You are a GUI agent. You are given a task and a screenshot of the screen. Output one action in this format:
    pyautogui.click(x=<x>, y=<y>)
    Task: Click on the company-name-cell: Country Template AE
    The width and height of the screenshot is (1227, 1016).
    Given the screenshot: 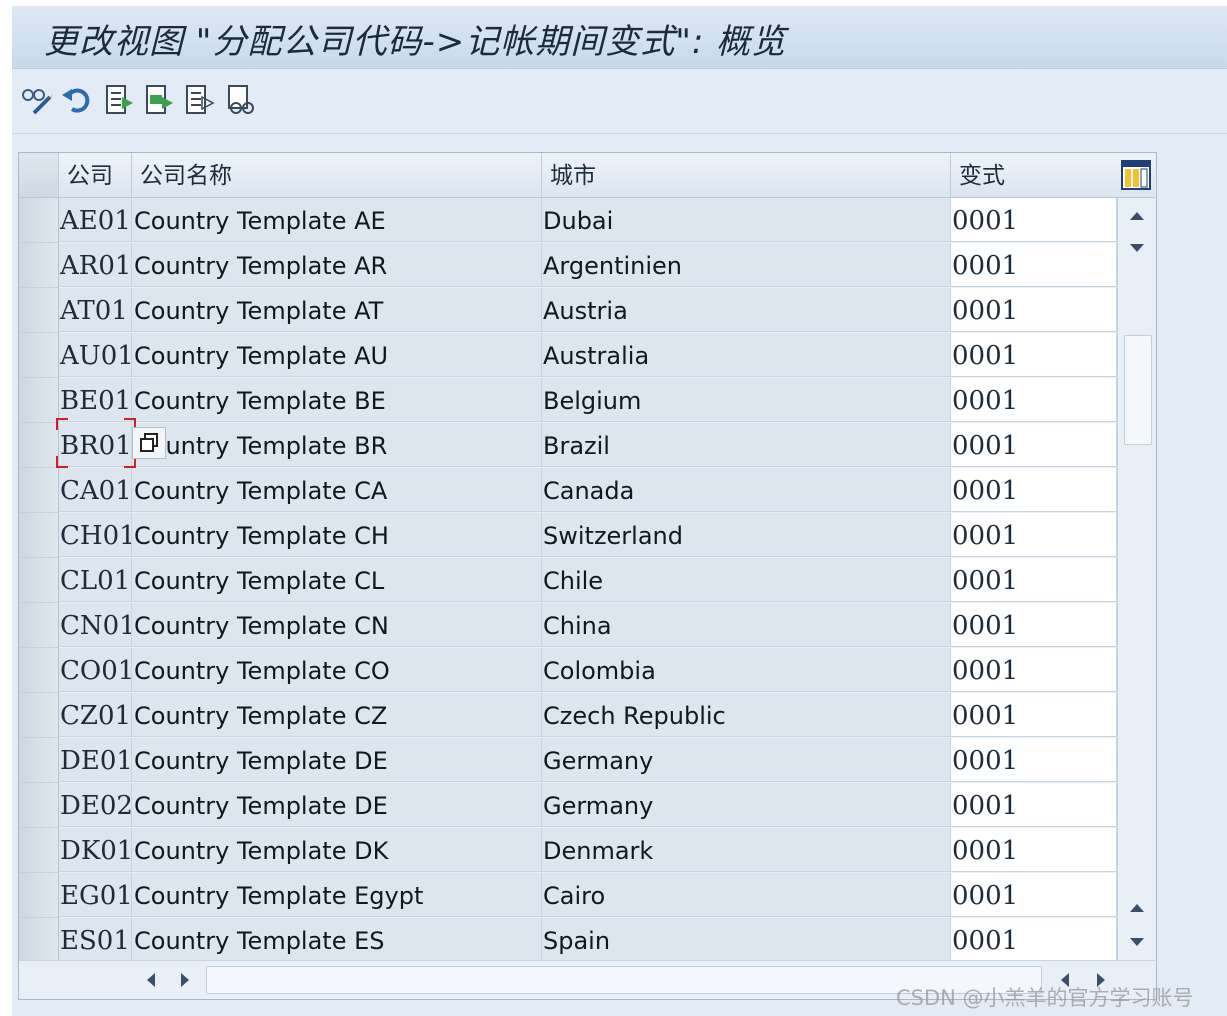 What is the action you would take?
    pyautogui.click(x=337, y=220)
    